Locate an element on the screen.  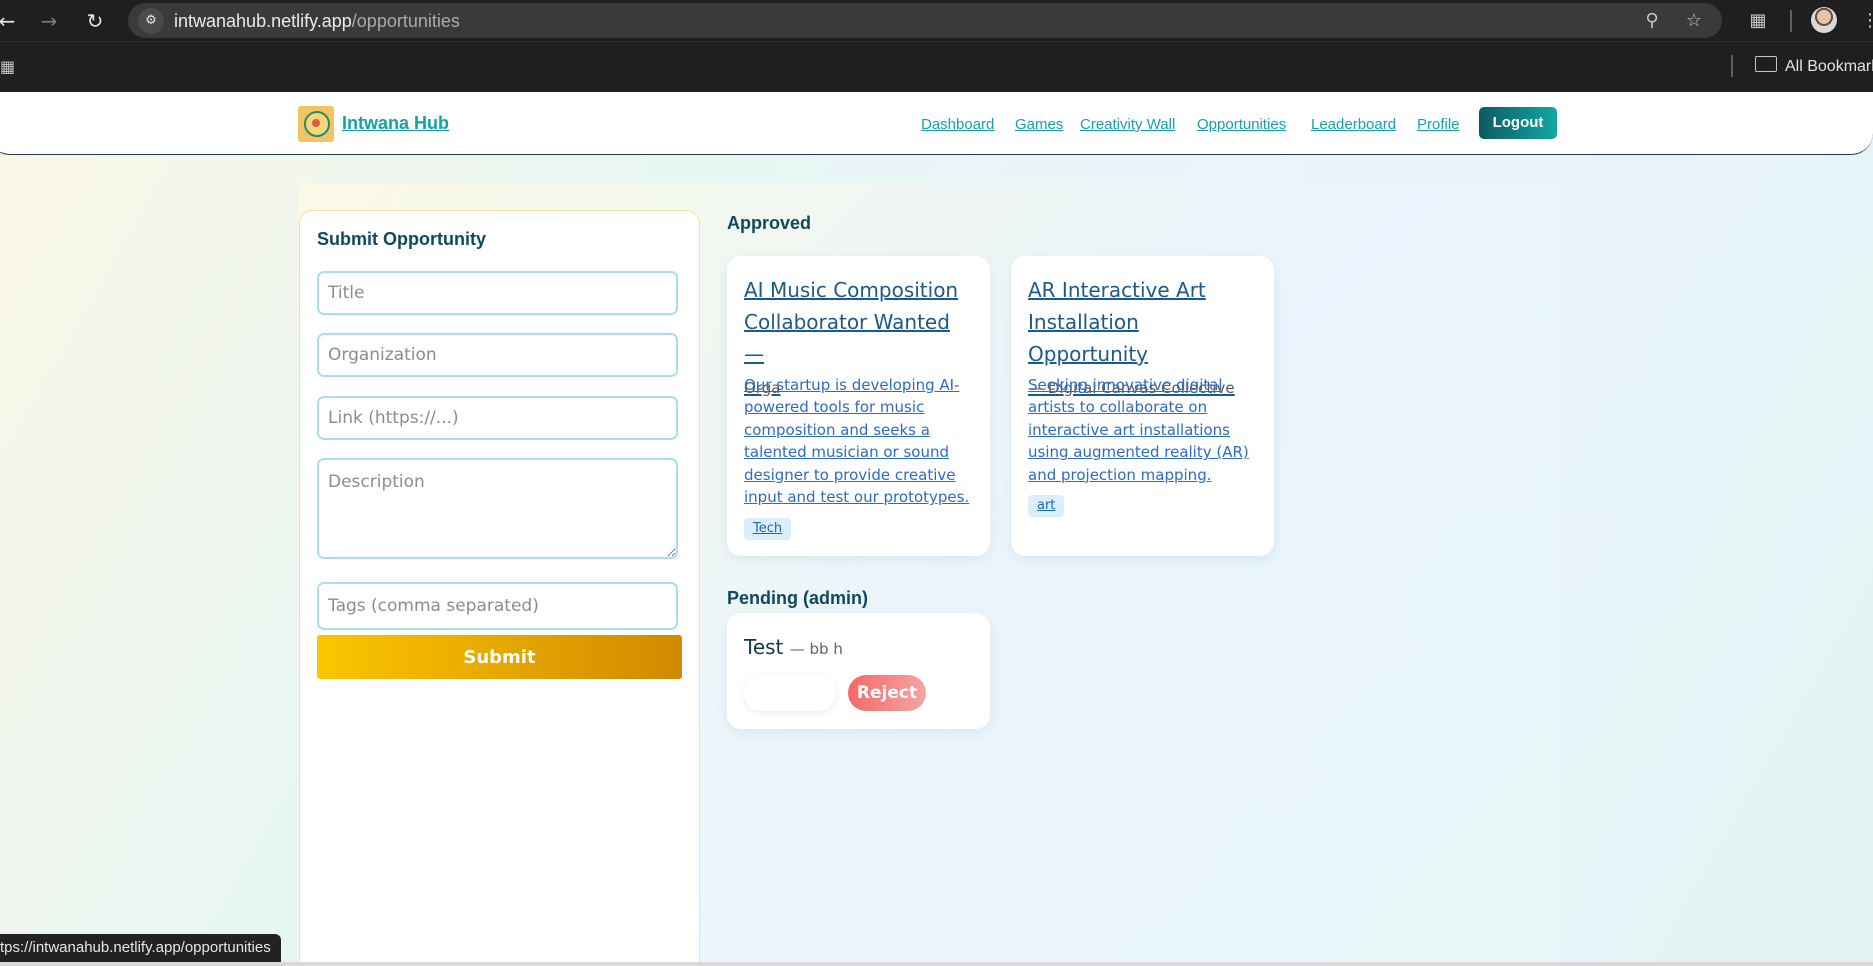
logo-dot is located at coordinates (316, 123).